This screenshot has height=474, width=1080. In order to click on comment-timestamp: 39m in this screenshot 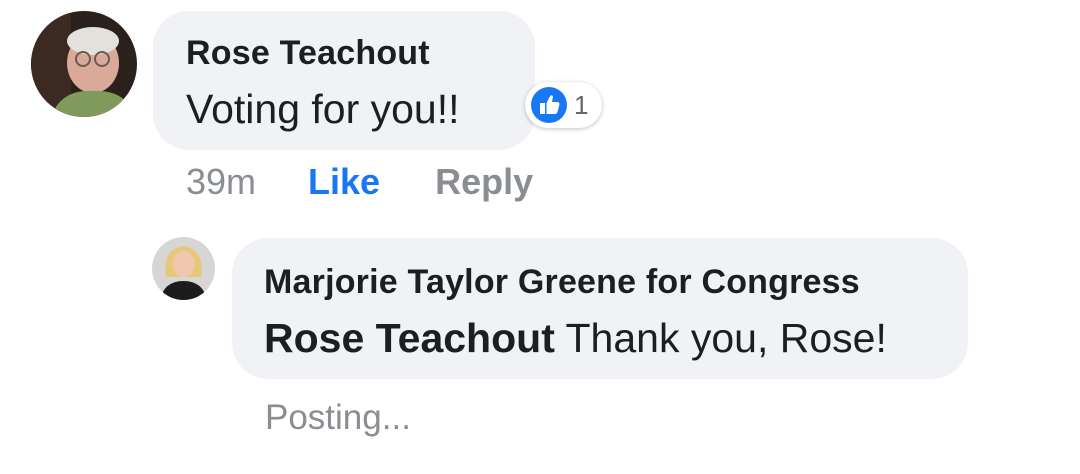, I will do `click(221, 182)`.